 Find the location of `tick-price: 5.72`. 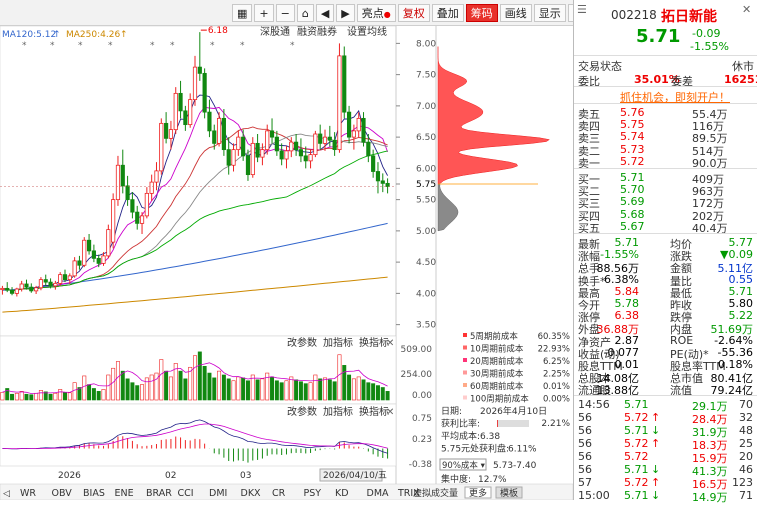

tick-price: 5.72 is located at coordinates (636, 482).